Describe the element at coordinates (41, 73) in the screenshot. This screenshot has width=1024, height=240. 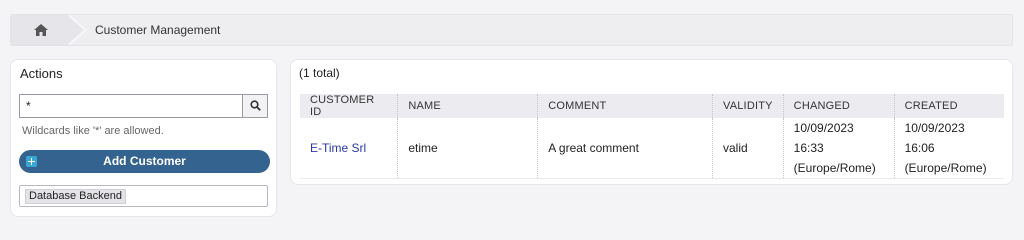
I see `sidebar-title: Actions` at that location.